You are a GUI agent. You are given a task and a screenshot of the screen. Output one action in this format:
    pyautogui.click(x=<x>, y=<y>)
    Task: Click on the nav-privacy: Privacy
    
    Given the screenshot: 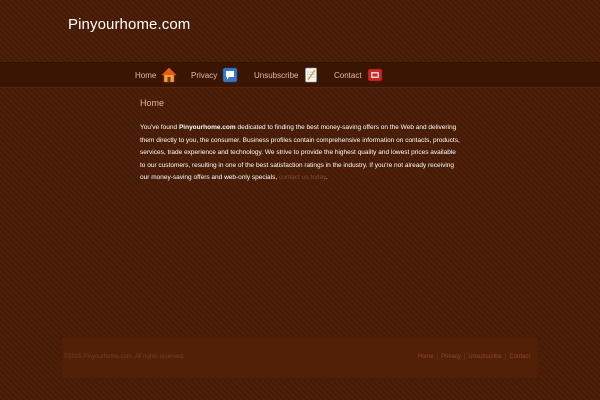 What is the action you would take?
    pyautogui.click(x=214, y=75)
    